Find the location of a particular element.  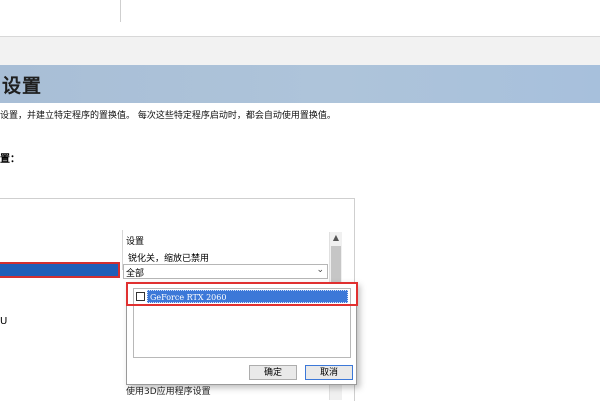

setting-dropdown: 全部 ⌄ is located at coordinates (225, 271).